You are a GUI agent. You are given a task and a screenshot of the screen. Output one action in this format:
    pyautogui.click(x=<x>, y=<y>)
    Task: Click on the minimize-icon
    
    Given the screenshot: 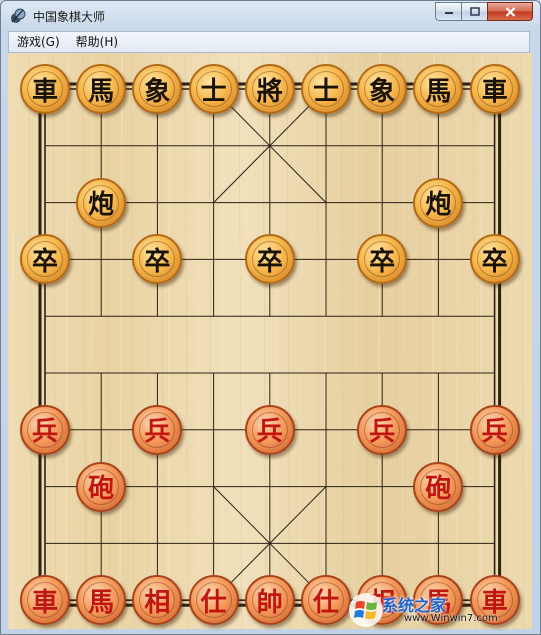 What is the action you would take?
    pyautogui.click(x=448, y=12)
    